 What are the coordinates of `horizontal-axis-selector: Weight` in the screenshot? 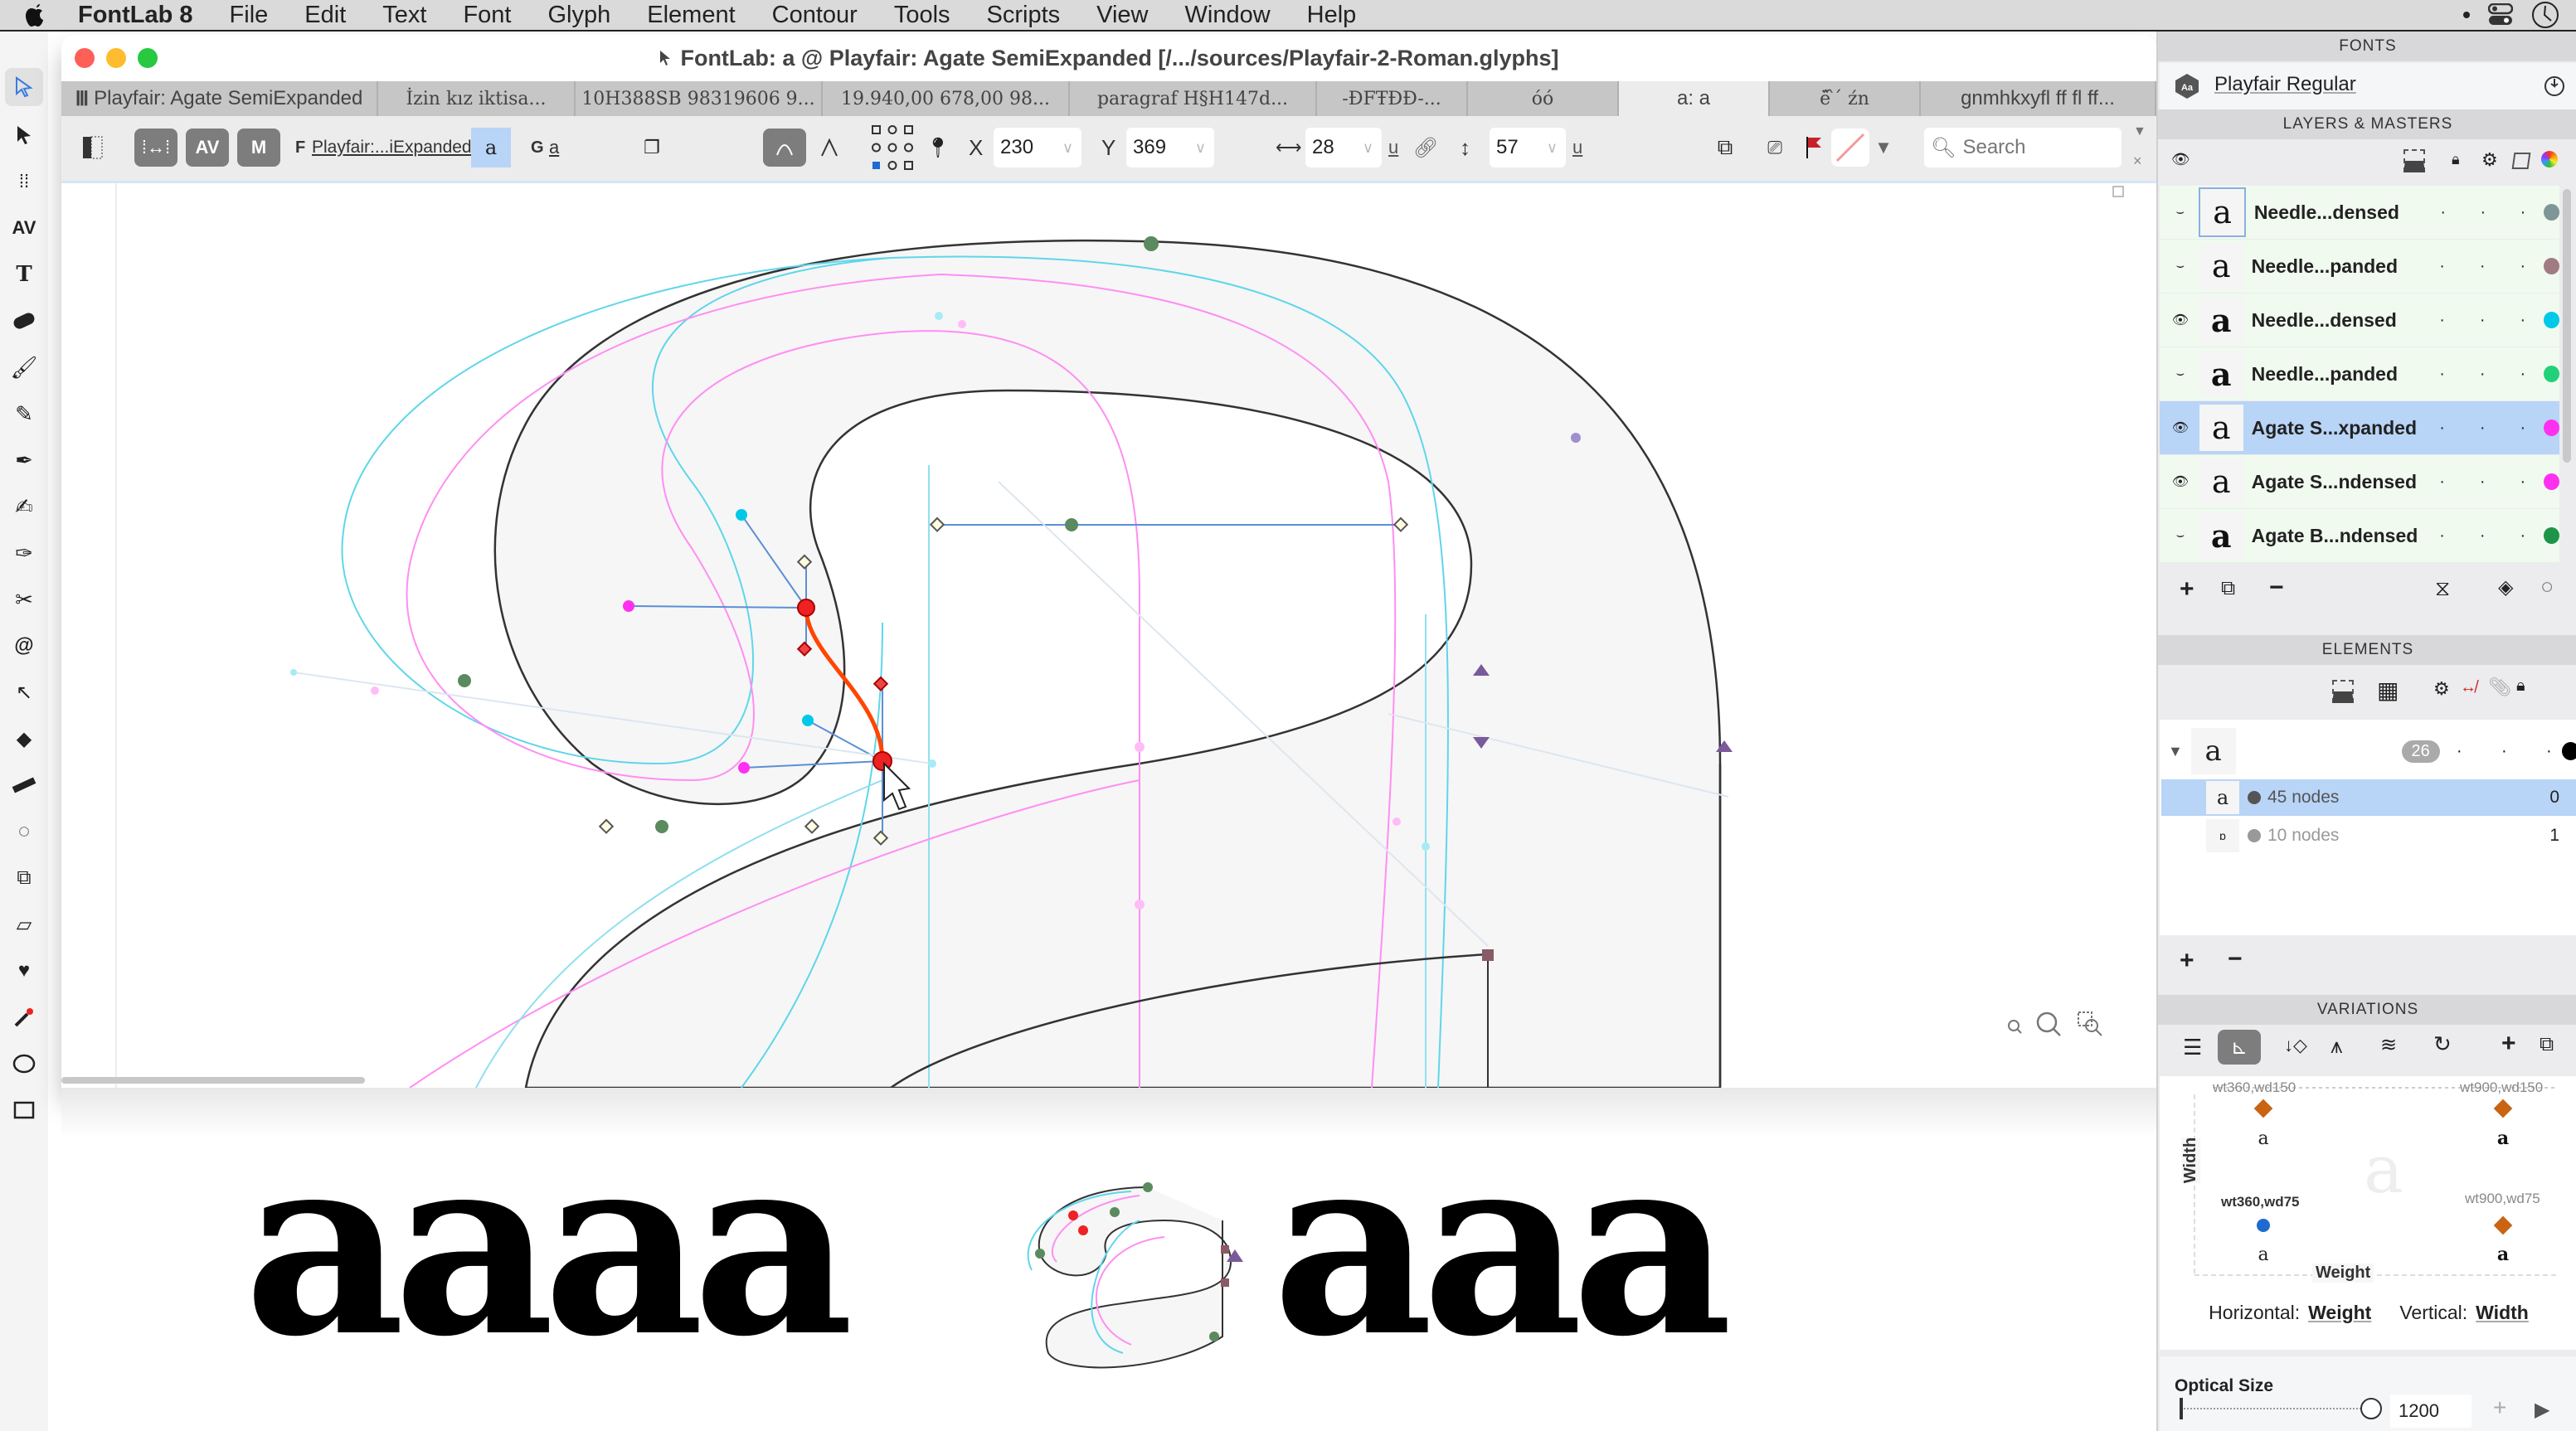 It's located at (2340, 1313).